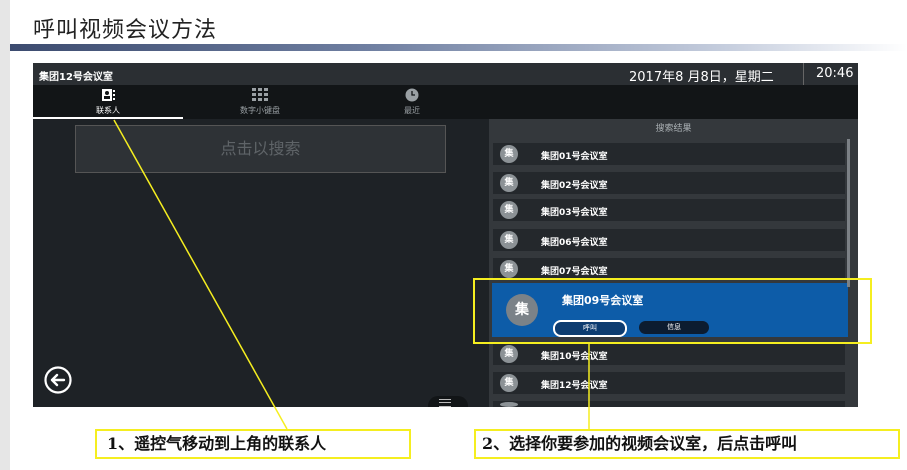 Image resolution: width=907 pixels, height=470 pixels. Describe the element at coordinates (412, 95) in the screenshot. I see `clock-icon` at that location.